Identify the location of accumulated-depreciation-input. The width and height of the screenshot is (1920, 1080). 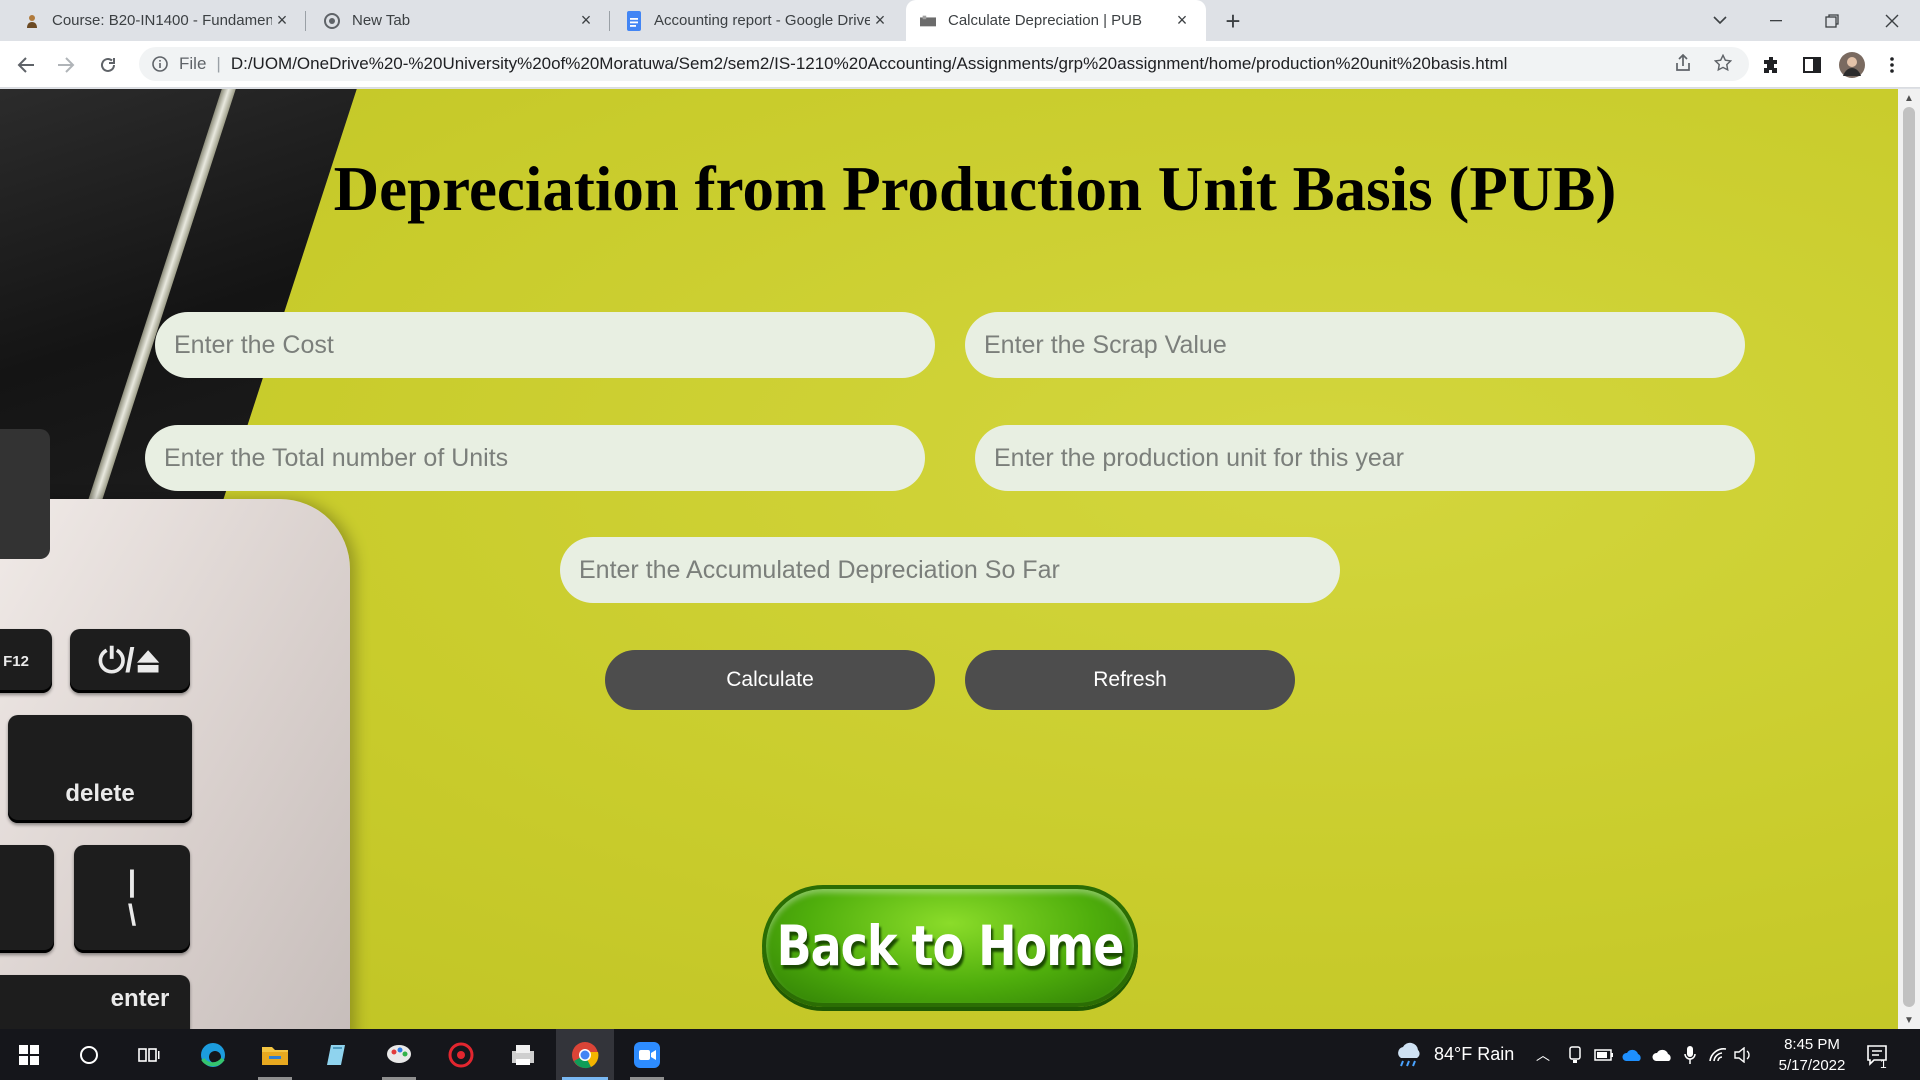
(950, 570).